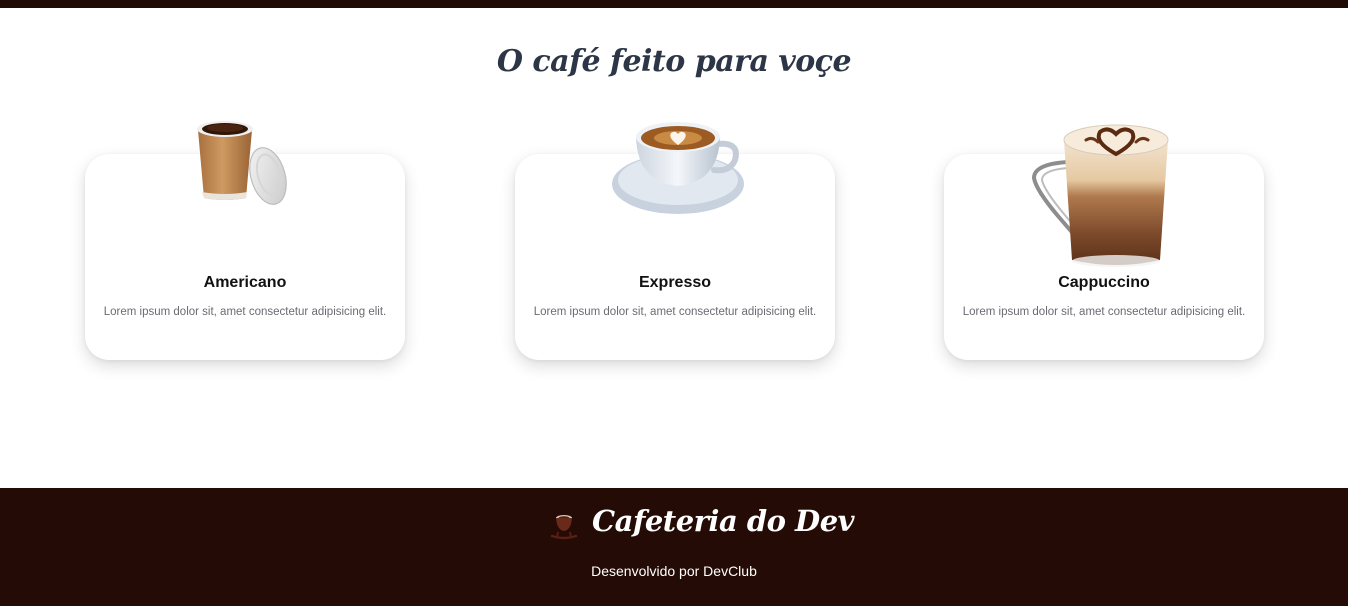 The image size is (1348, 606). What do you see at coordinates (678, 168) in the screenshot?
I see `coffee-cup-saucer-icon` at bounding box center [678, 168].